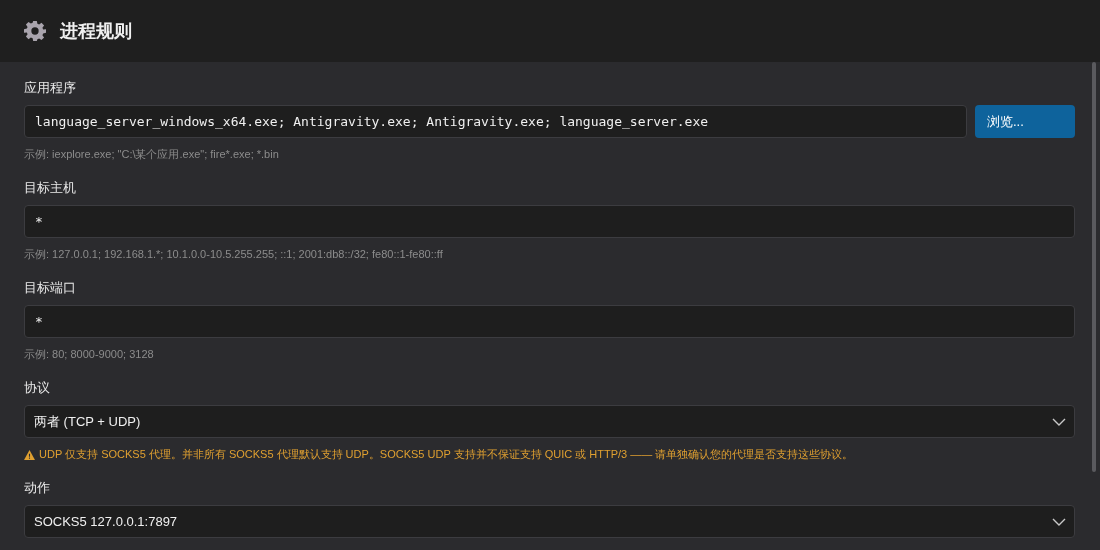  I want to click on field-label: 协议, so click(37, 388).